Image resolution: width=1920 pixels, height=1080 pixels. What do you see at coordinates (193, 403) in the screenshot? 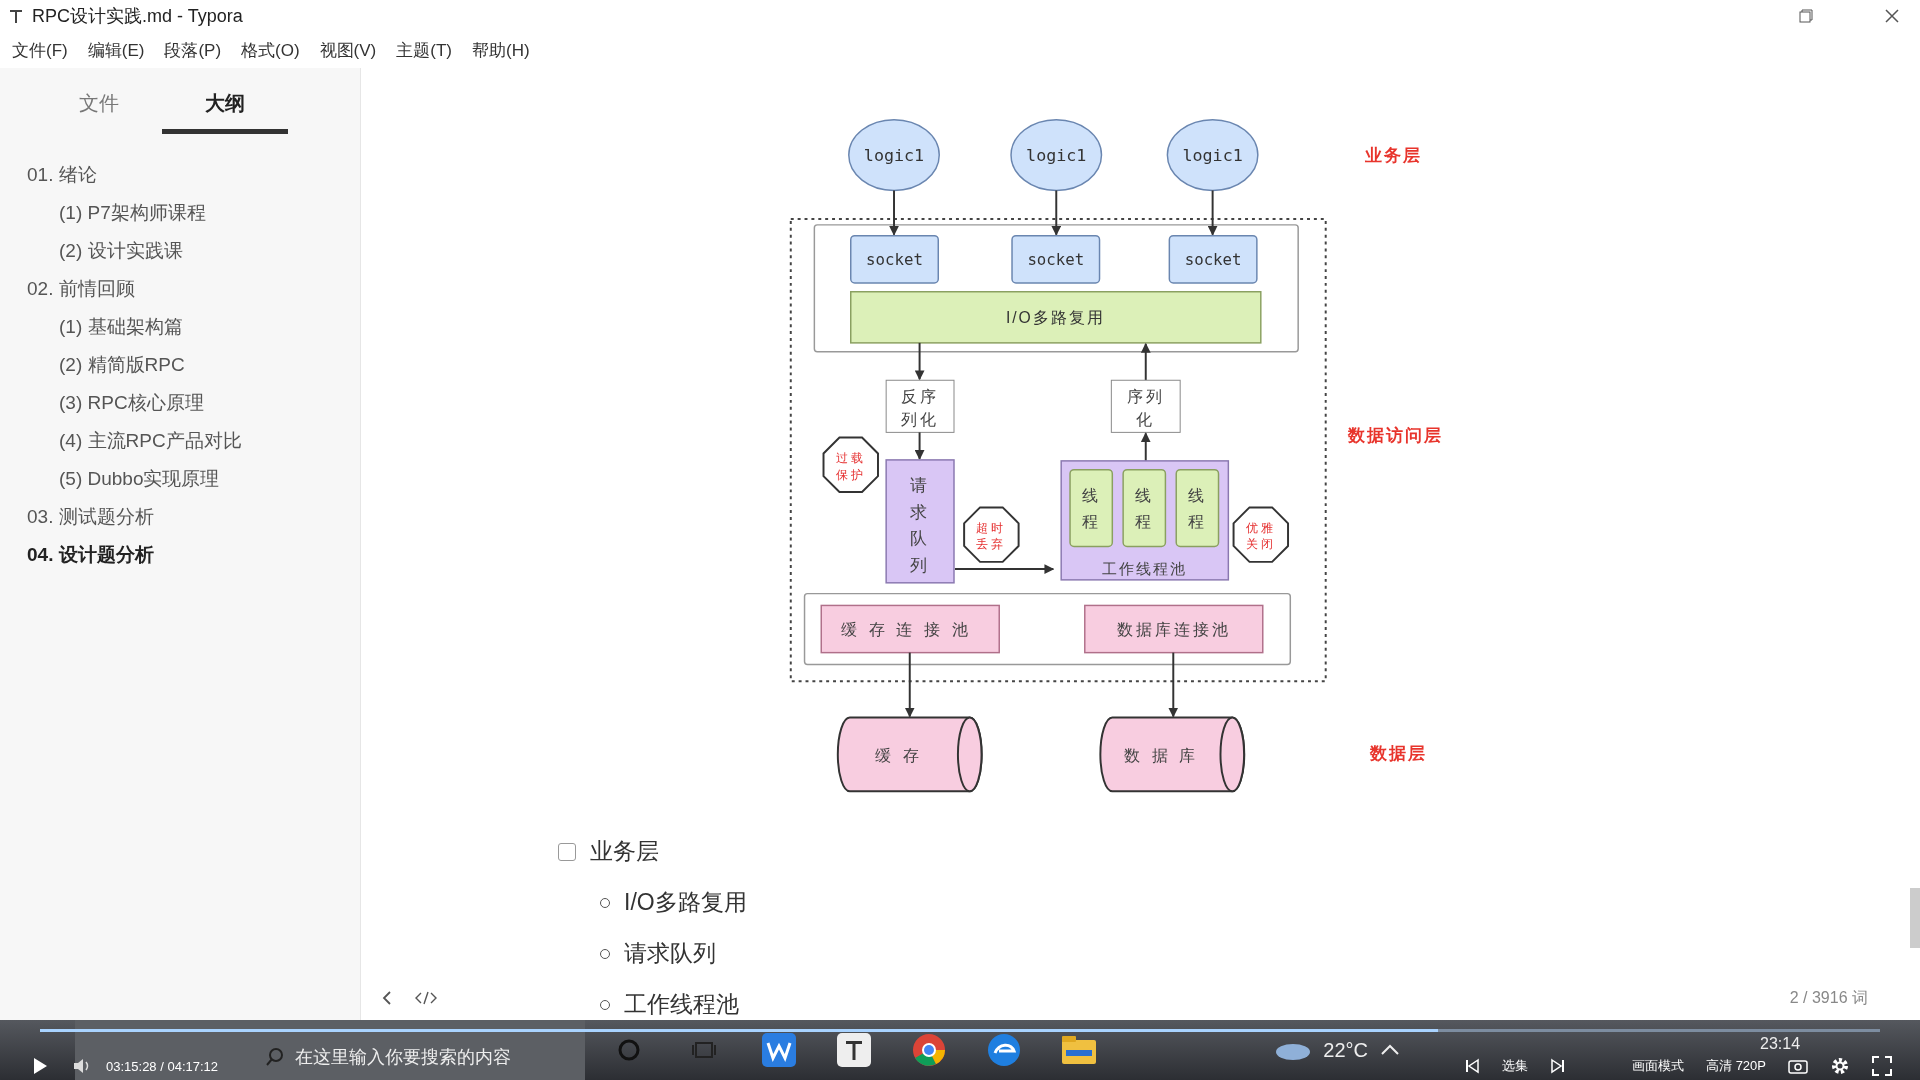
I see `outline-item: (3) RPC核心原理` at bounding box center [193, 403].